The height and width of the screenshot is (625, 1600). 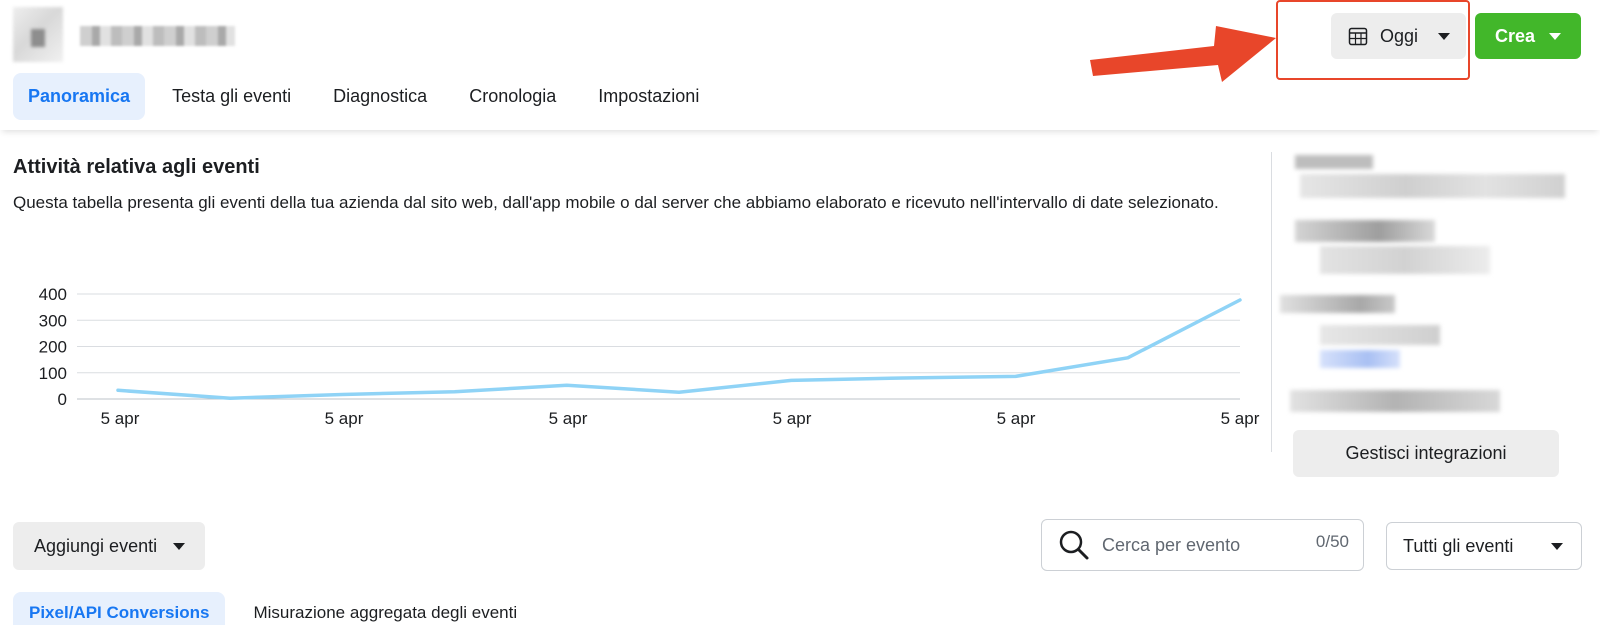 I want to click on y-tick-label: 0, so click(x=62, y=399).